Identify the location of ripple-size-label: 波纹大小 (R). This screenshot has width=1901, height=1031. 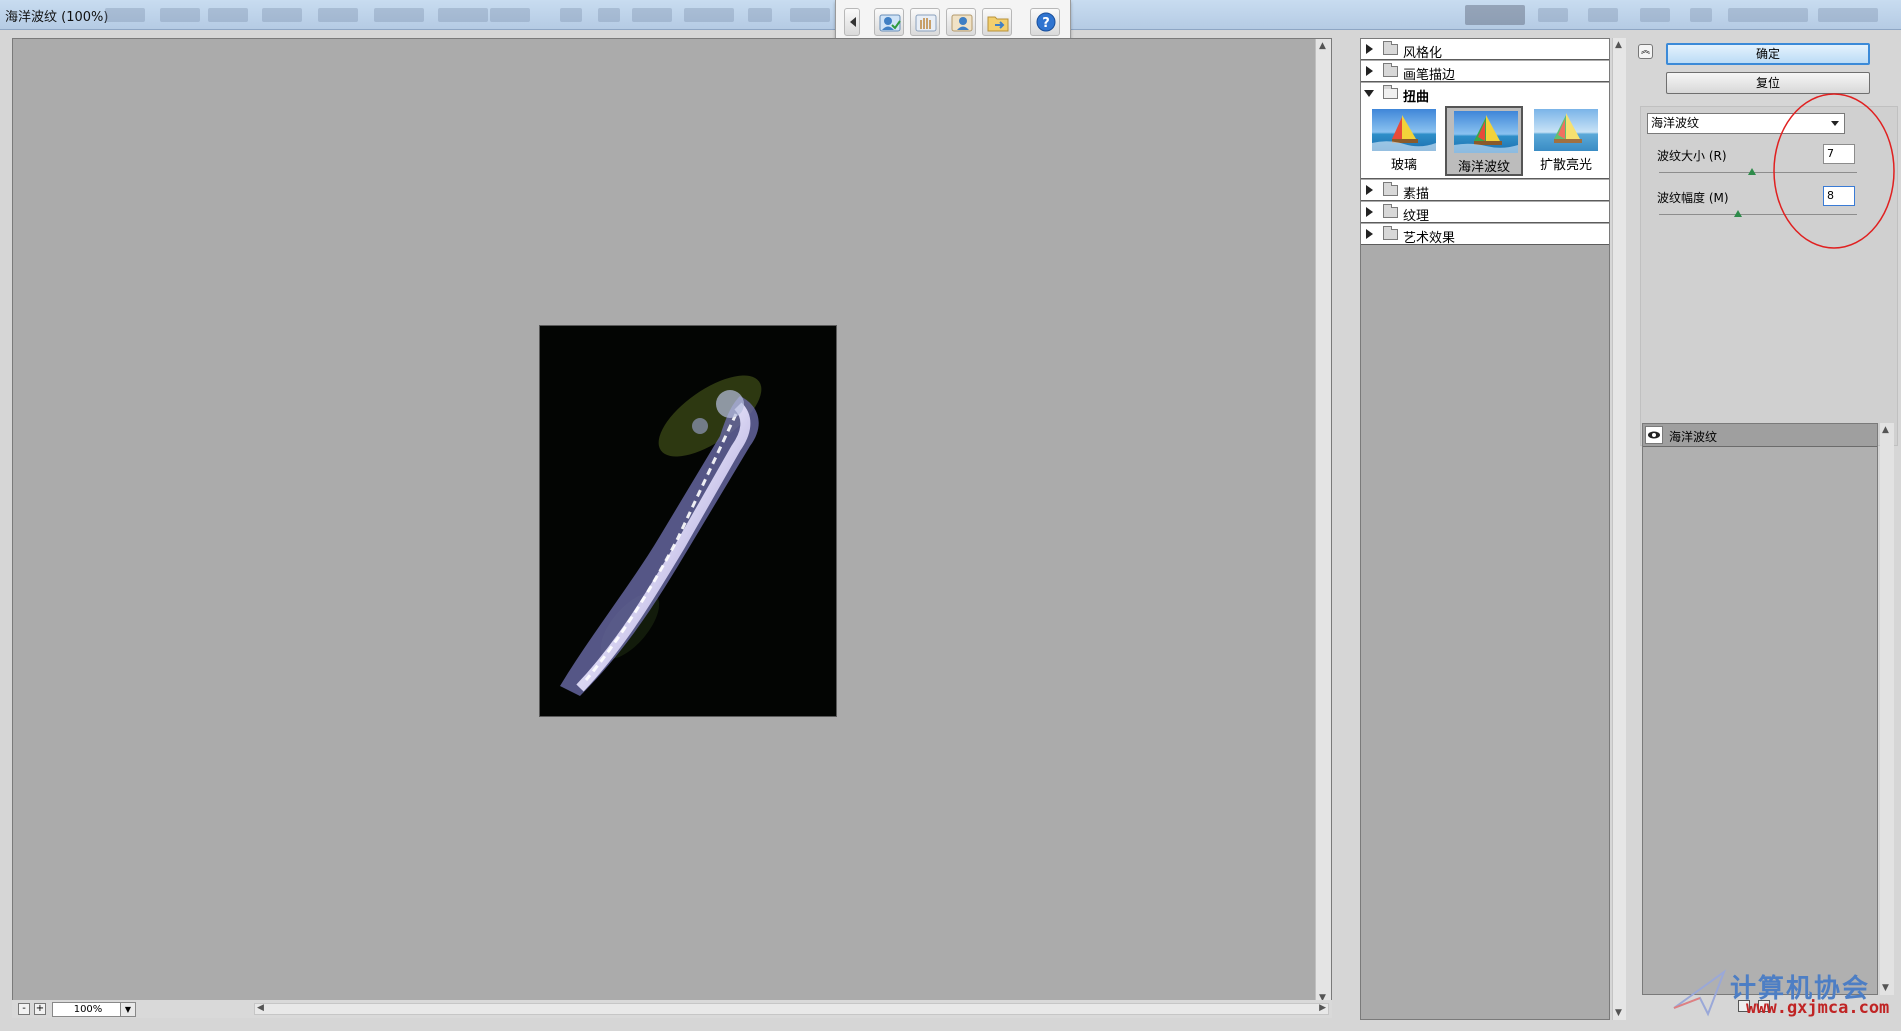
(1692, 156).